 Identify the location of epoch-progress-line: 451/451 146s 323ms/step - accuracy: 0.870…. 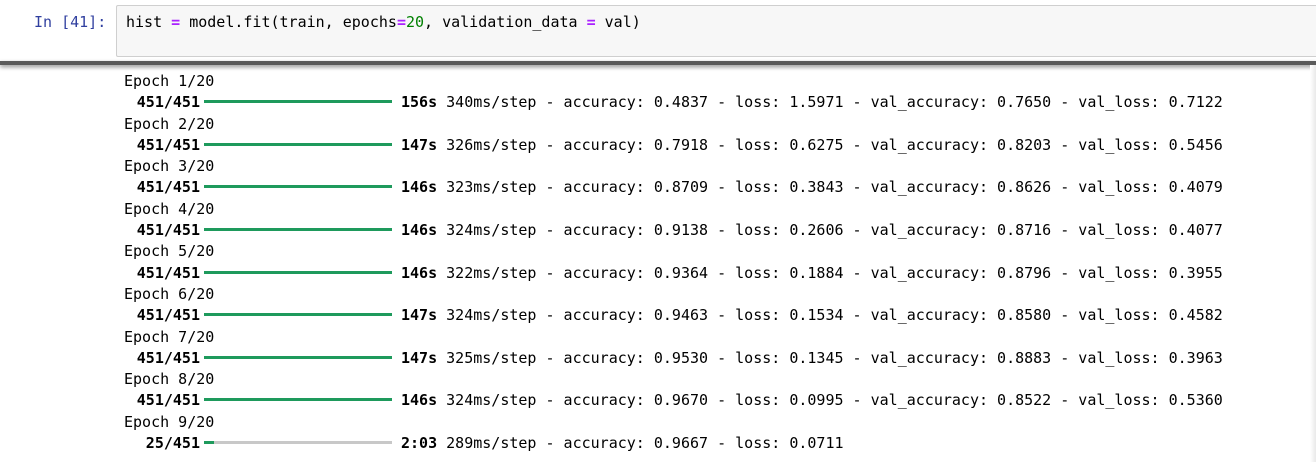
(673, 187).